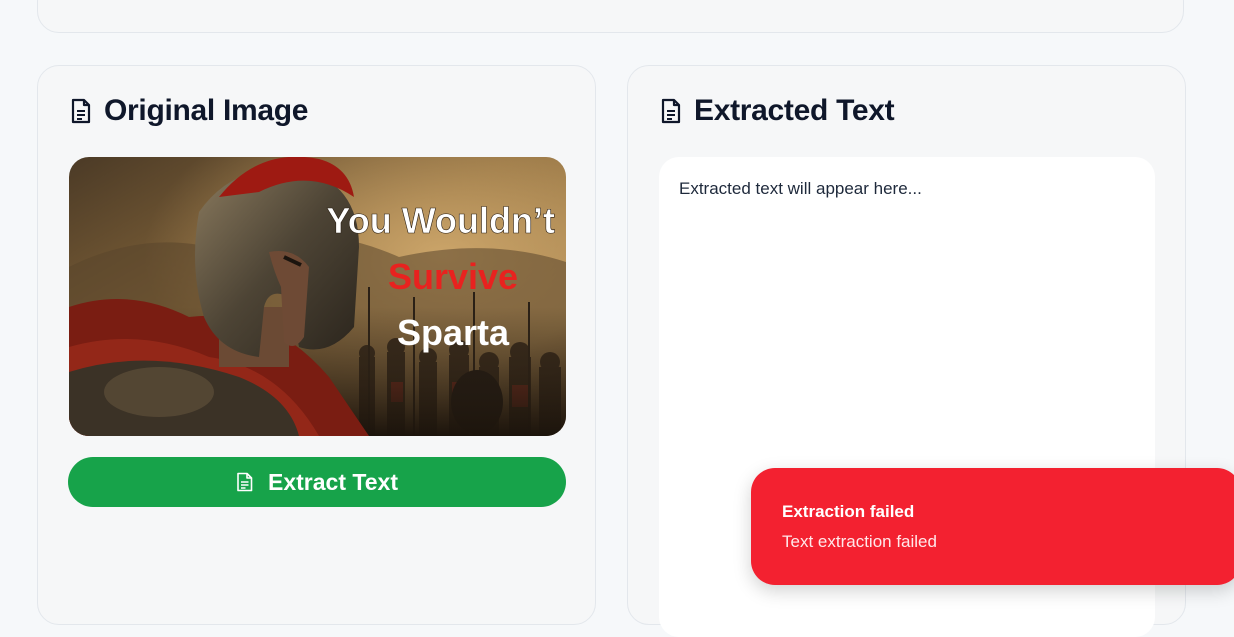 Image resolution: width=1234 pixels, height=637 pixels. What do you see at coordinates (440, 220) in the screenshot?
I see `overlay-line-1: You Wouldn’t` at bounding box center [440, 220].